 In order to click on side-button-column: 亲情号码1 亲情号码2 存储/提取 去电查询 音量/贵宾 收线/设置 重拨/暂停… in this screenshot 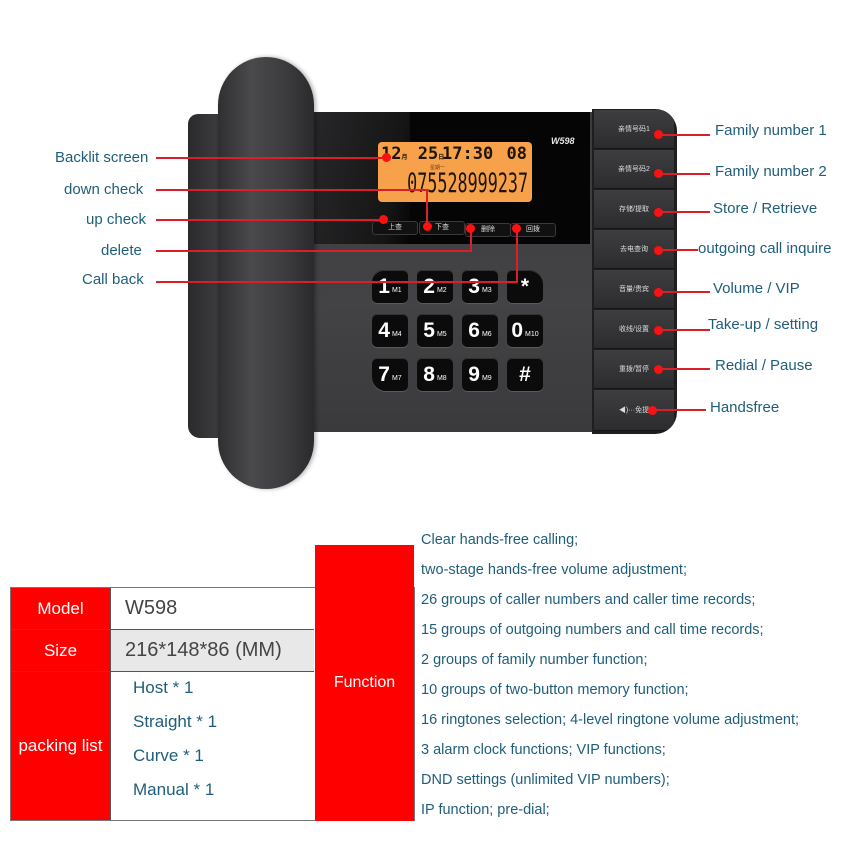, I will do `click(634, 271)`.